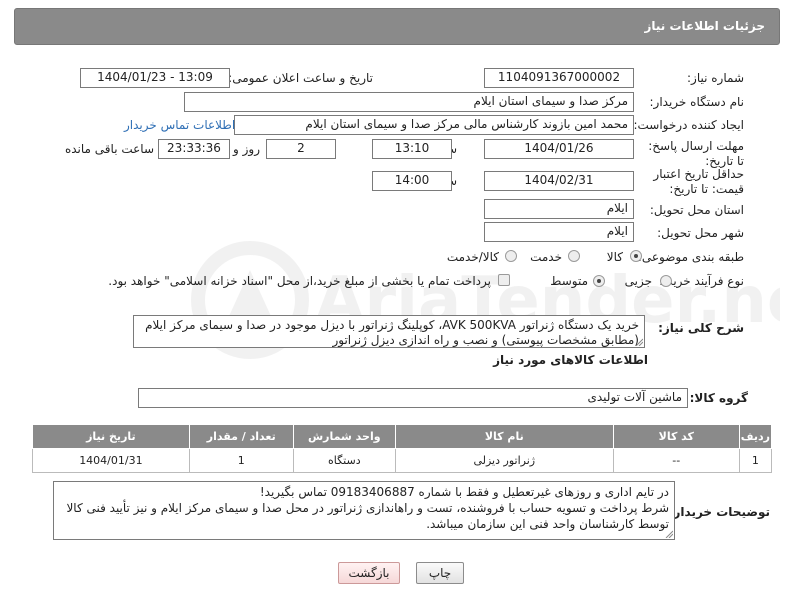 This screenshot has height=598, width=788. What do you see at coordinates (676, 436) in the screenshot?
I see `col-code: کد کالا` at bounding box center [676, 436].